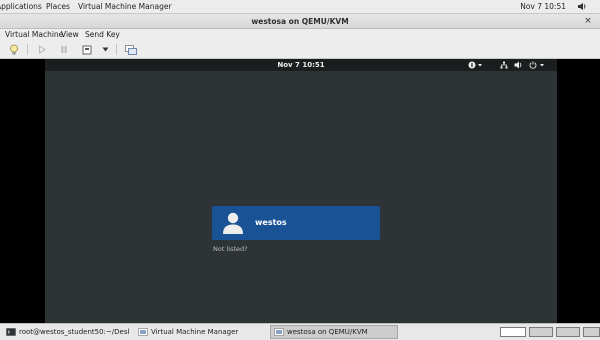 This screenshot has width=600, height=340. Describe the element at coordinates (64, 49) in the screenshot. I see `pause-icon` at that location.